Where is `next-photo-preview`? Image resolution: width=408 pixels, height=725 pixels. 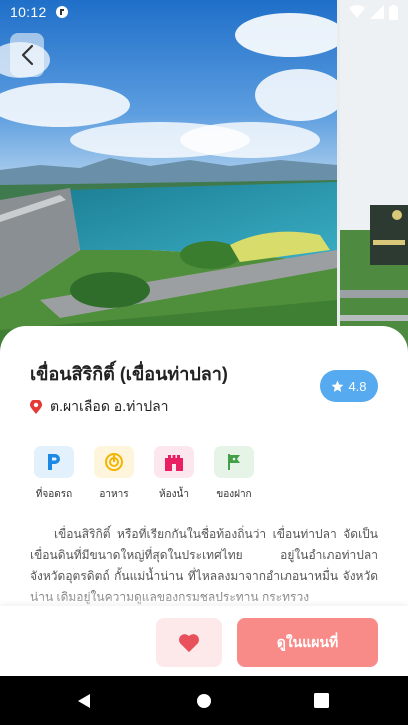
next-photo-preview is located at coordinates (374, 175).